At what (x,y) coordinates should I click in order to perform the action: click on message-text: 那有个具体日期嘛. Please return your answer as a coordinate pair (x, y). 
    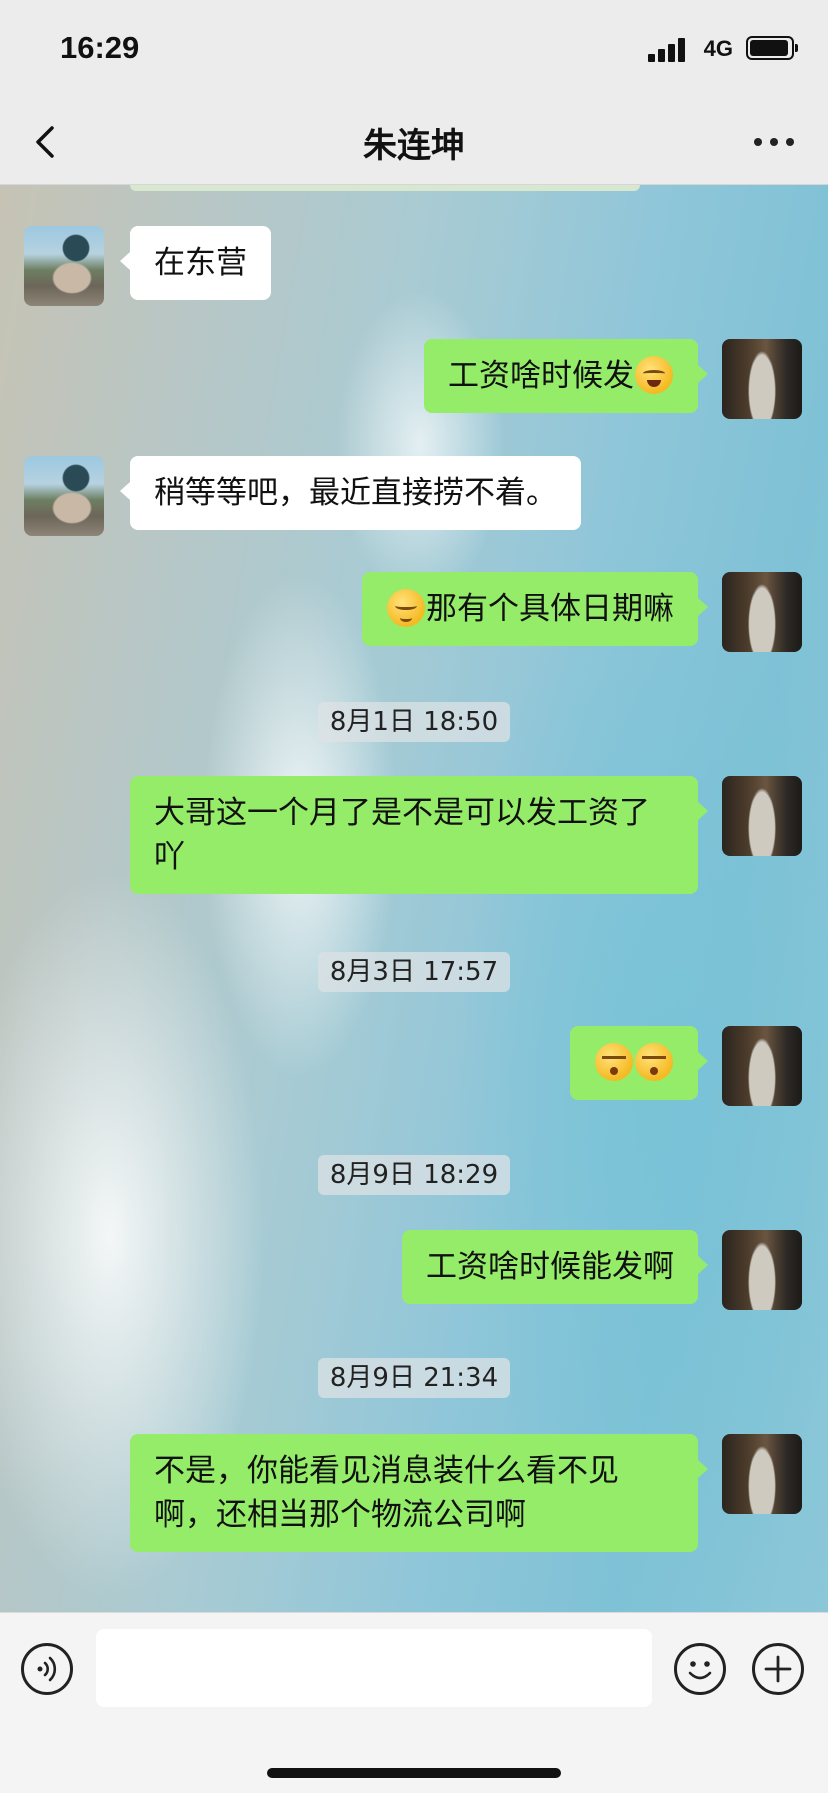
    Looking at the image, I should click on (550, 609).